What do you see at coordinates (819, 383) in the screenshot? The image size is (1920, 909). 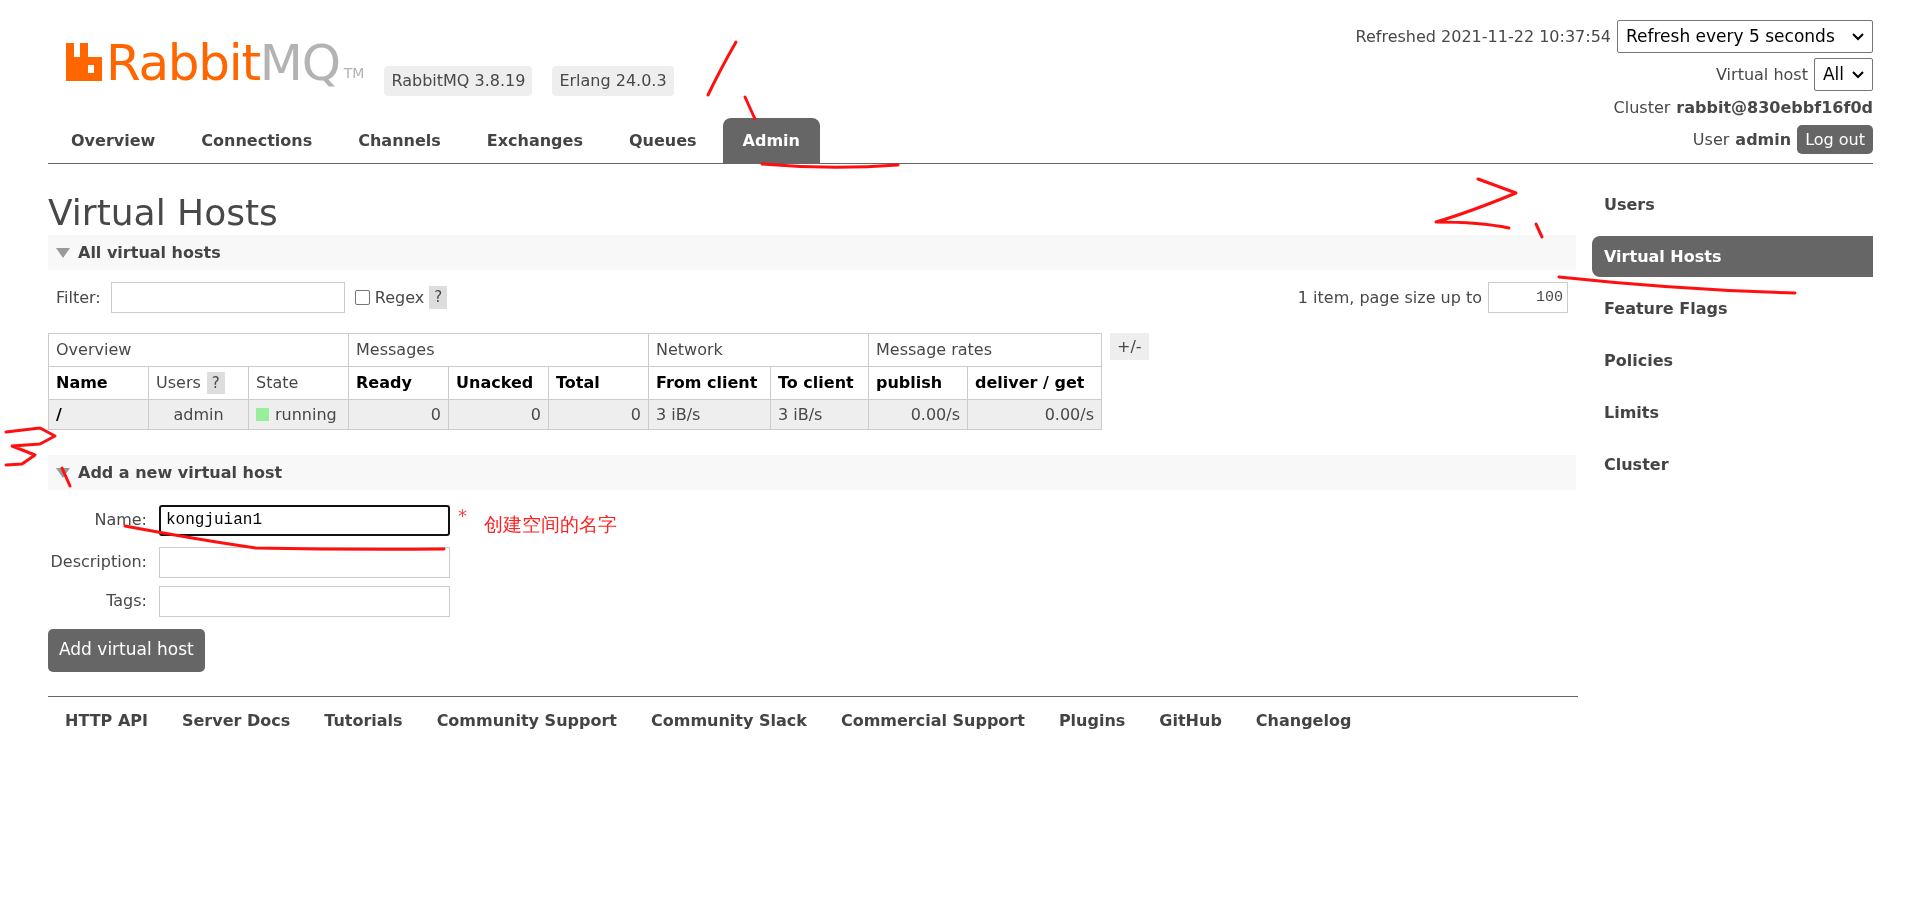 I see `column-header: To client` at bounding box center [819, 383].